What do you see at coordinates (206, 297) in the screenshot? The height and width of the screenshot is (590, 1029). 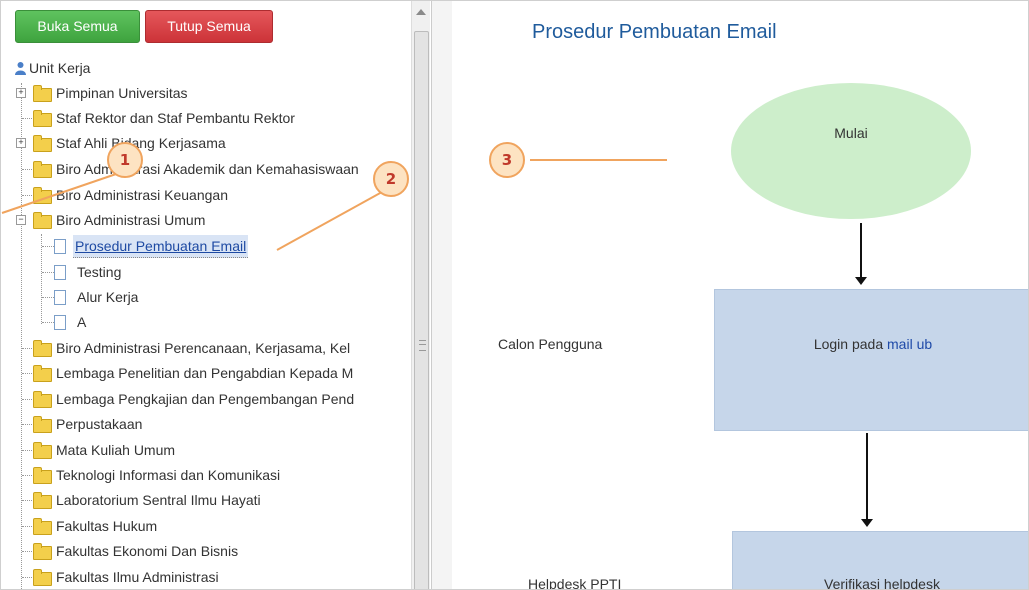 I see `tree-leaf: Alur Kerja` at bounding box center [206, 297].